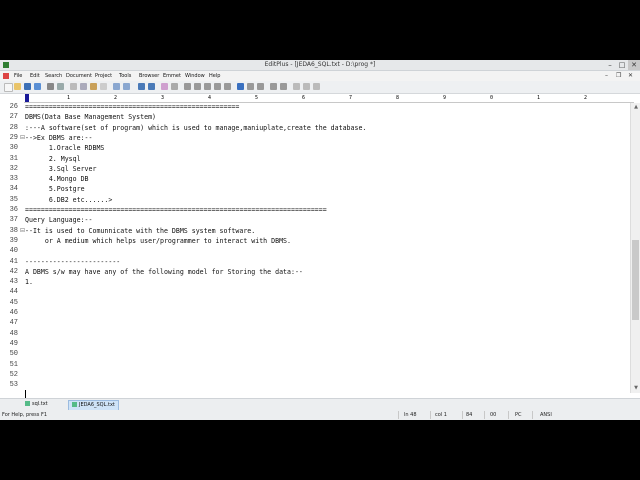  I want to click on line-number: 30, so click(13, 148).